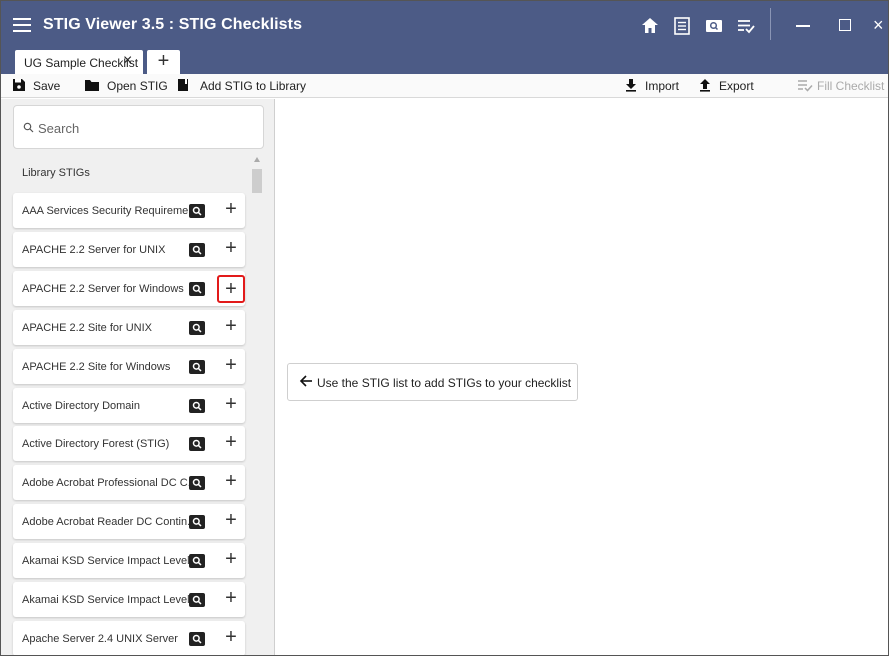  Describe the element at coordinates (654, 86) in the screenshot. I see `import-button: Import` at that location.